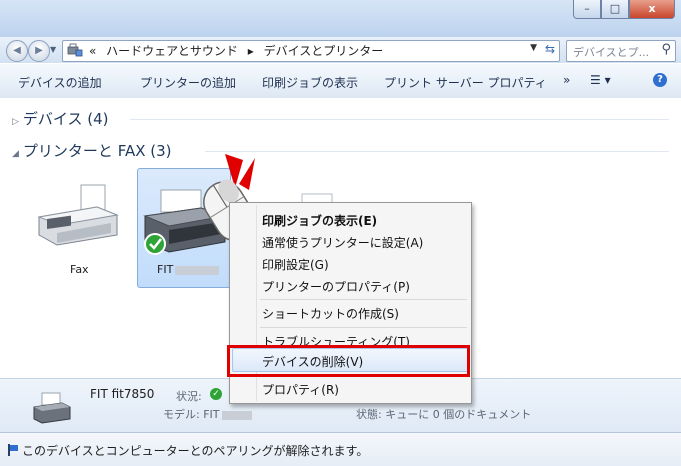  Describe the element at coordinates (330, 313) in the screenshot. I see `menu-item-create-shortcut: ショートカットの作成(S)` at that location.